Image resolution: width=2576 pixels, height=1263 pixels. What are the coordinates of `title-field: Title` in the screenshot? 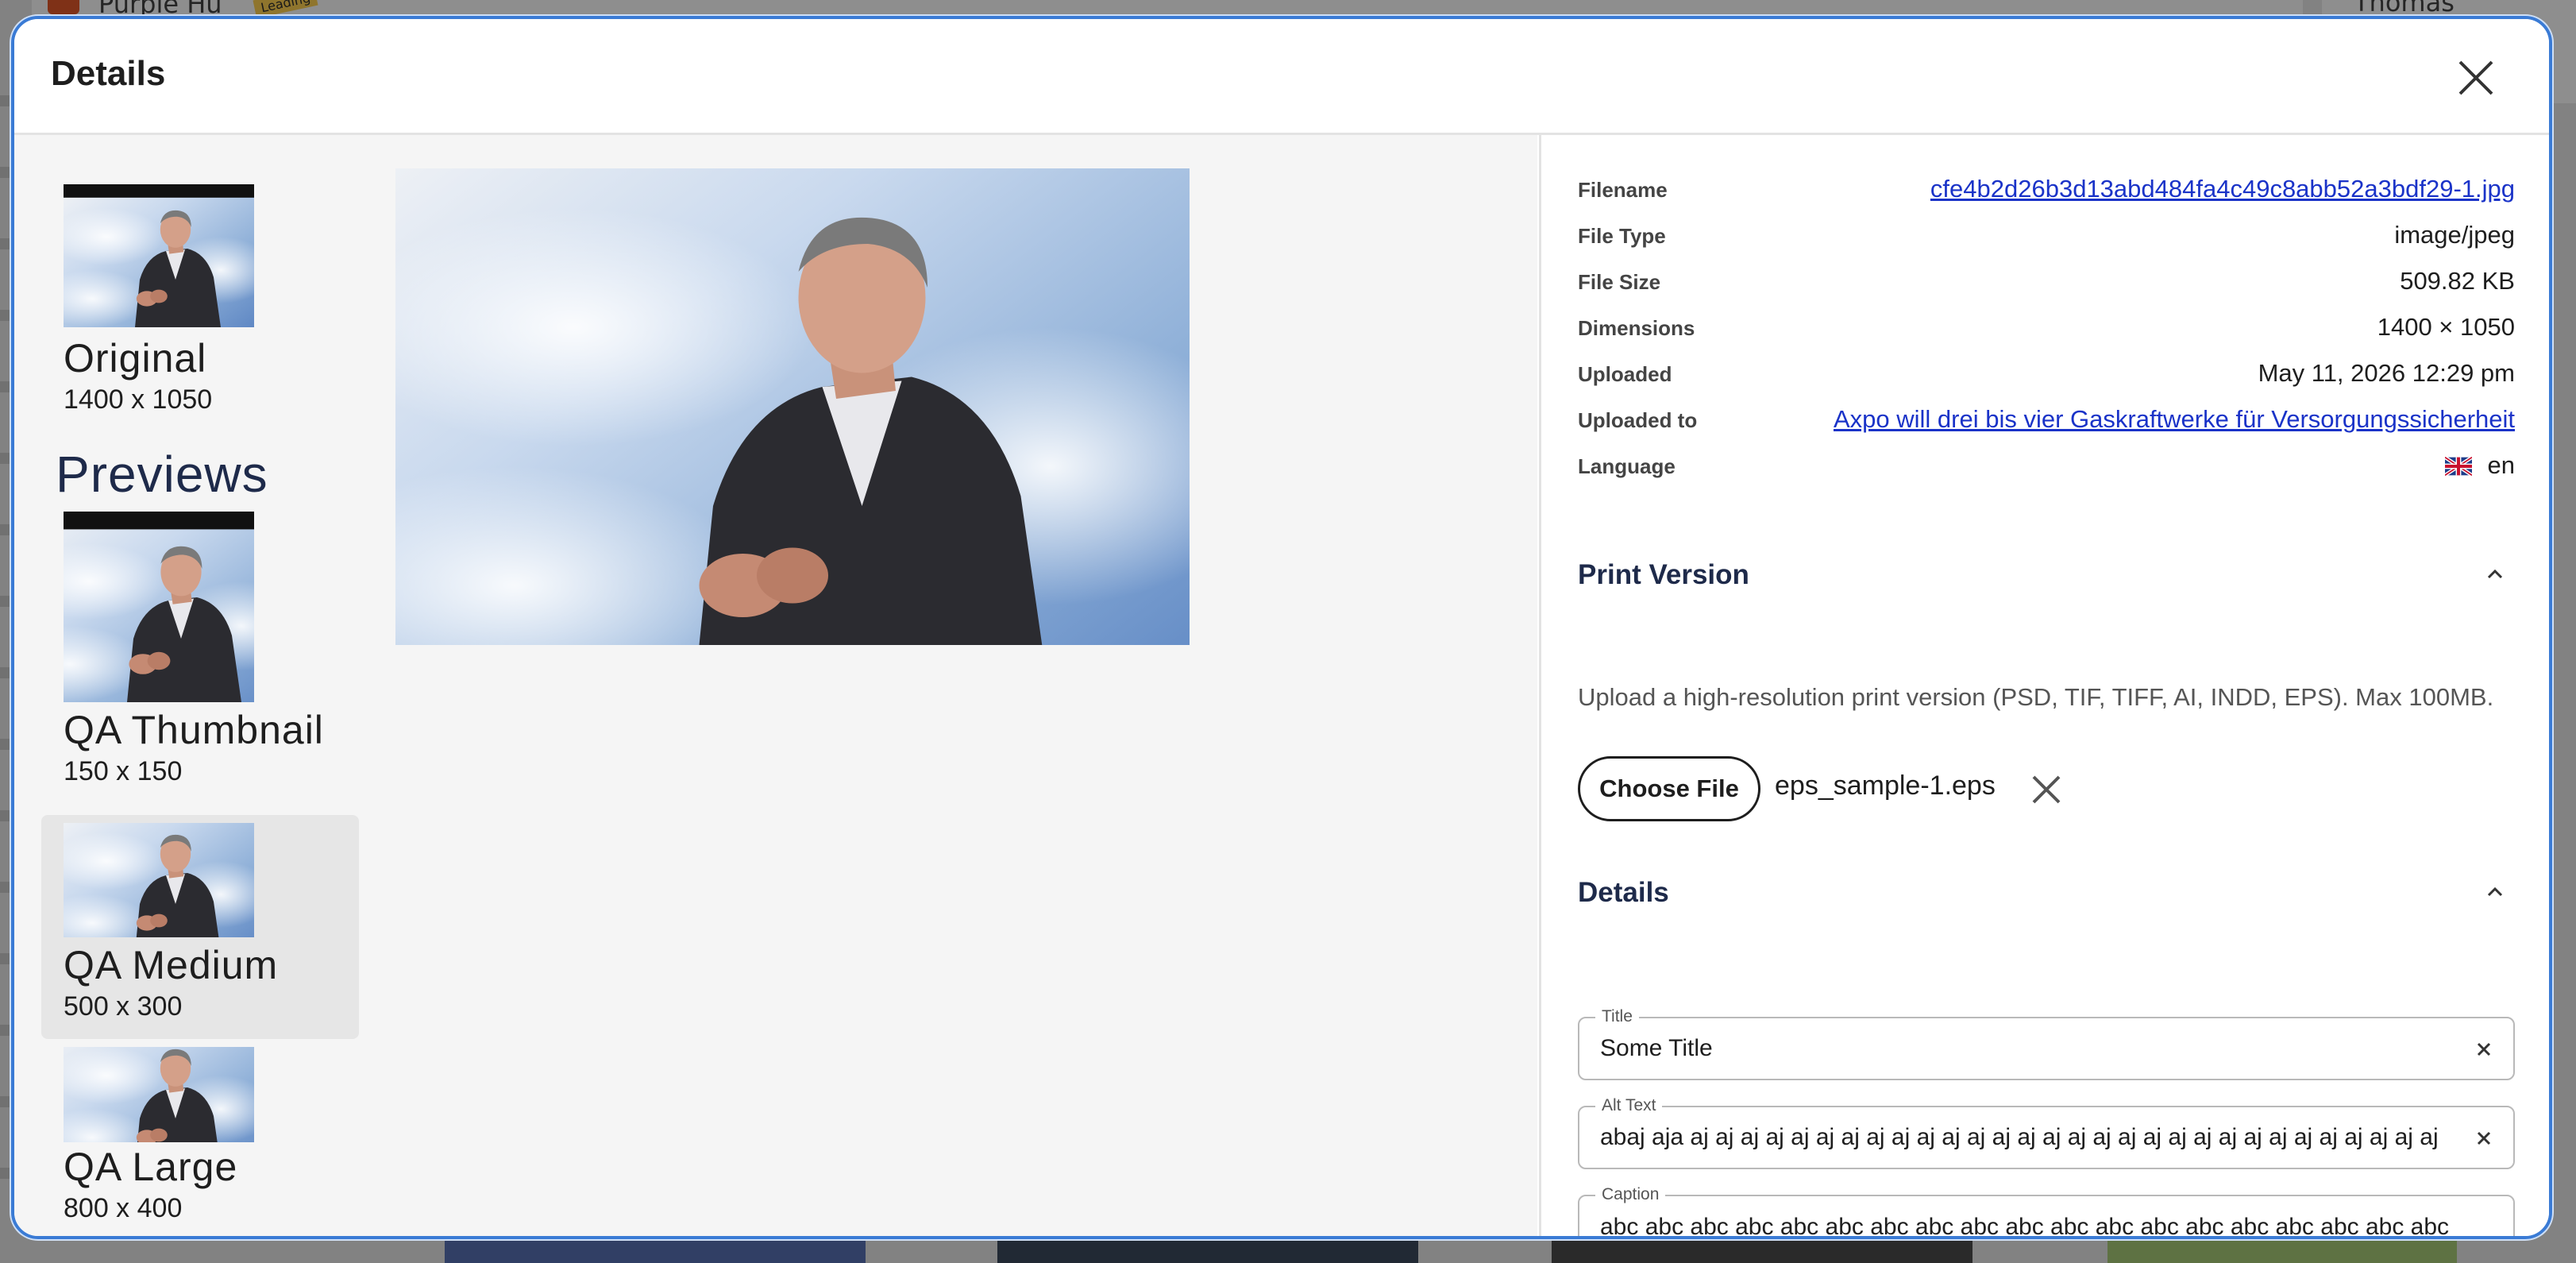 It's located at (2046, 1043).